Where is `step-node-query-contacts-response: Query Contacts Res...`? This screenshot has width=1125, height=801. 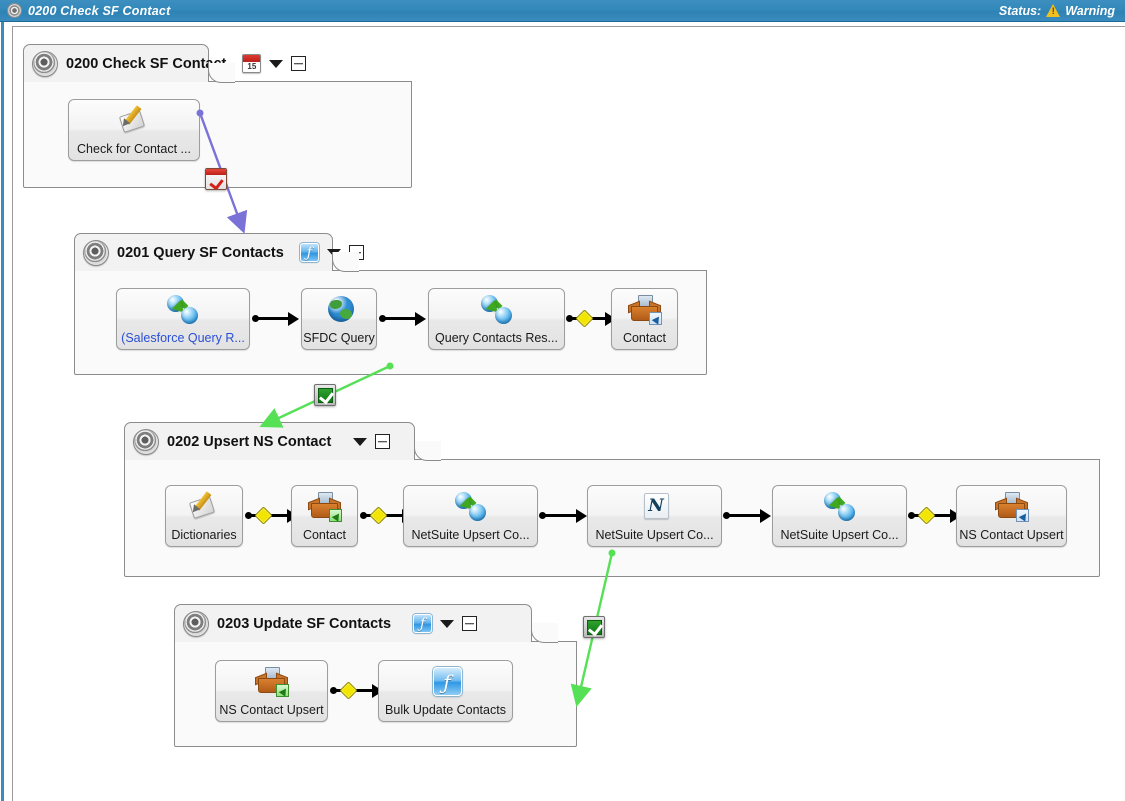
step-node-query-contacts-response: Query Contacts Res... is located at coordinates (496, 319).